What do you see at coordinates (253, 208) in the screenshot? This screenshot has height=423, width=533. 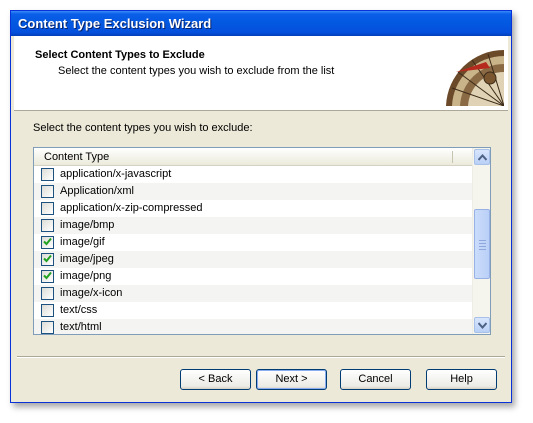 I see `list-item: application/x-zip-compressed` at bounding box center [253, 208].